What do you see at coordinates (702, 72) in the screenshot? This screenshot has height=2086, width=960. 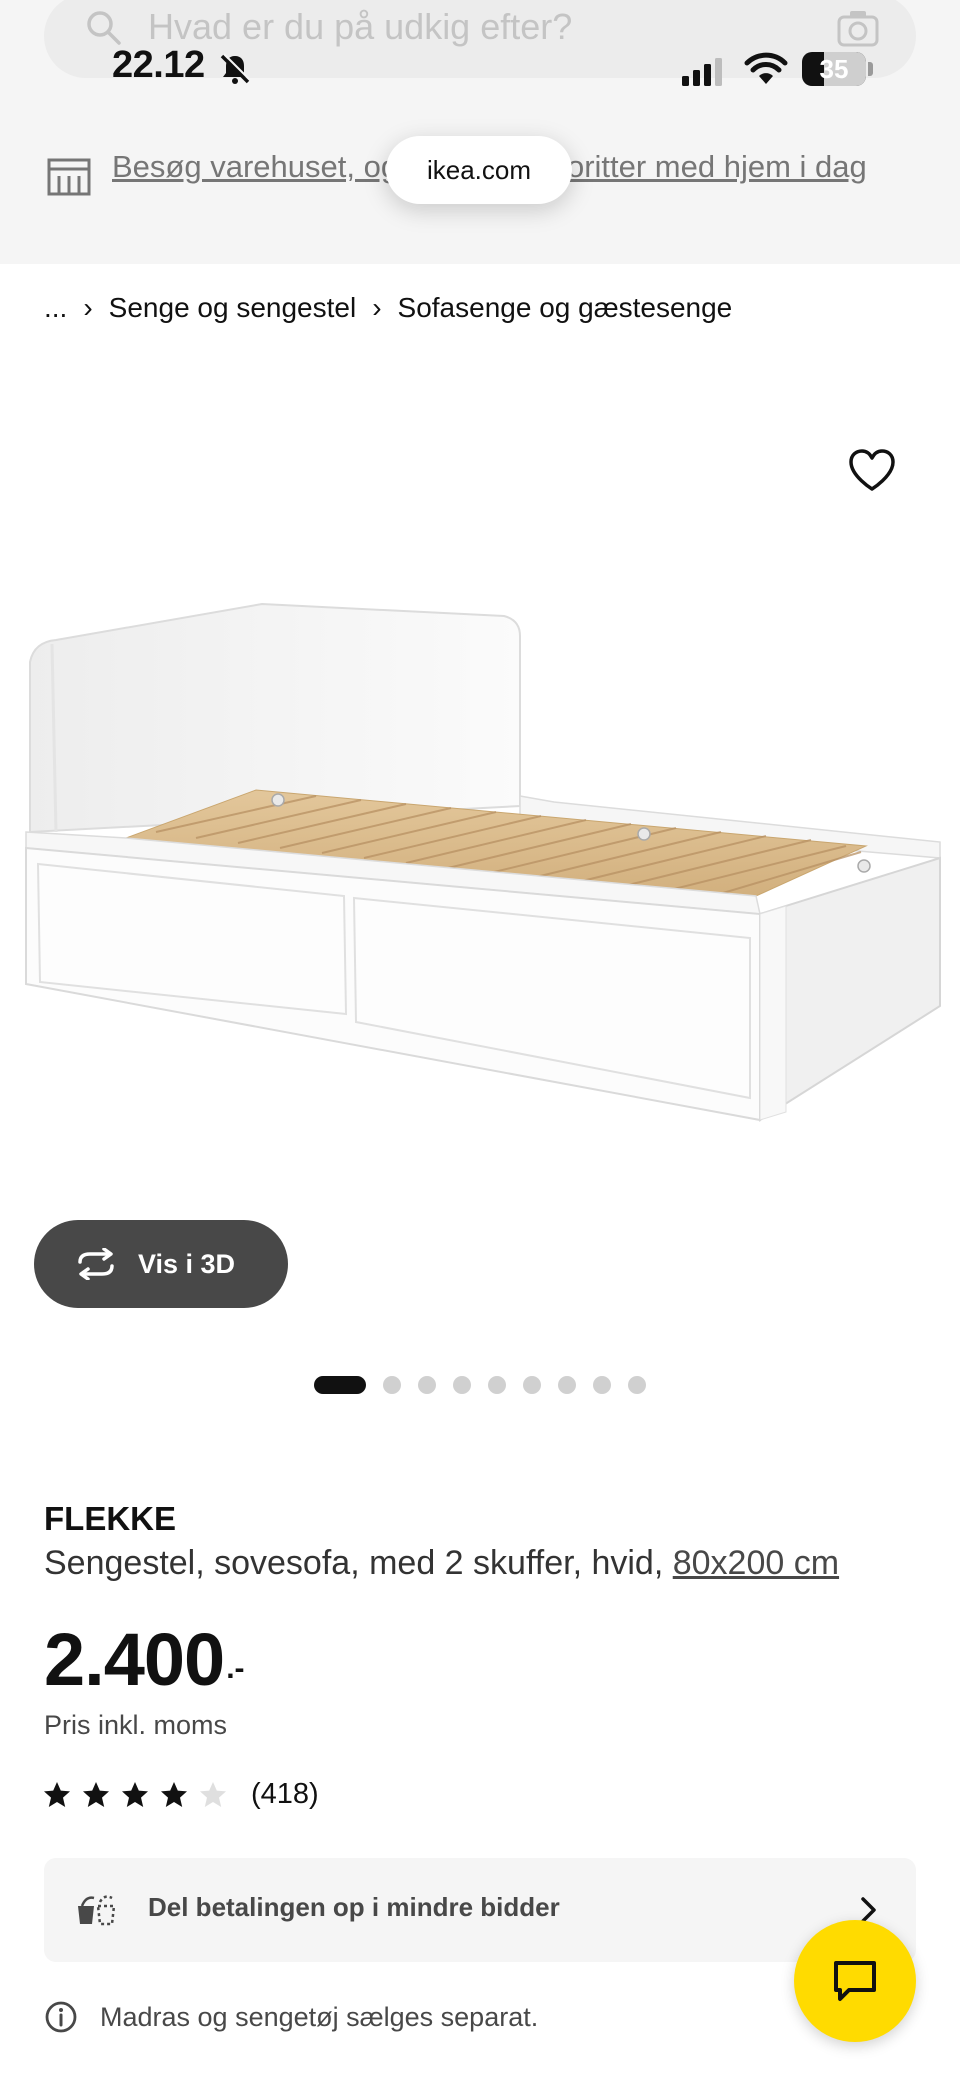 I see `cellular-signal-icon` at bounding box center [702, 72].